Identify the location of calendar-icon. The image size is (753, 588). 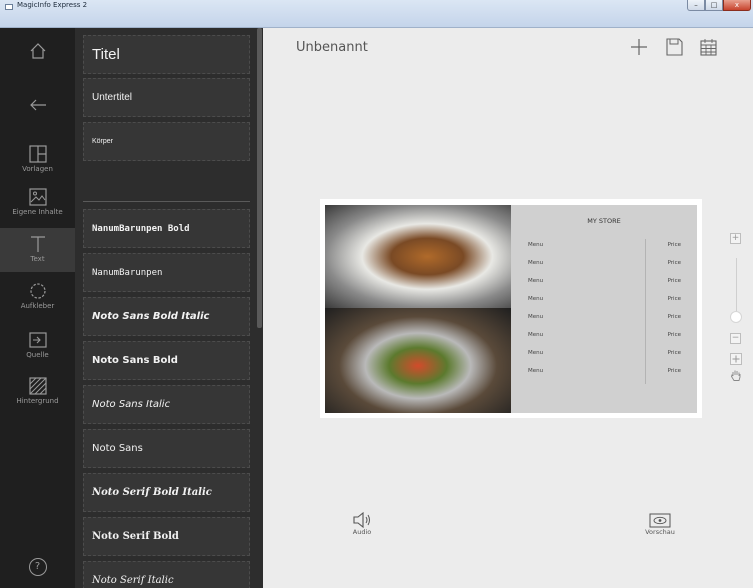
(708, 47).